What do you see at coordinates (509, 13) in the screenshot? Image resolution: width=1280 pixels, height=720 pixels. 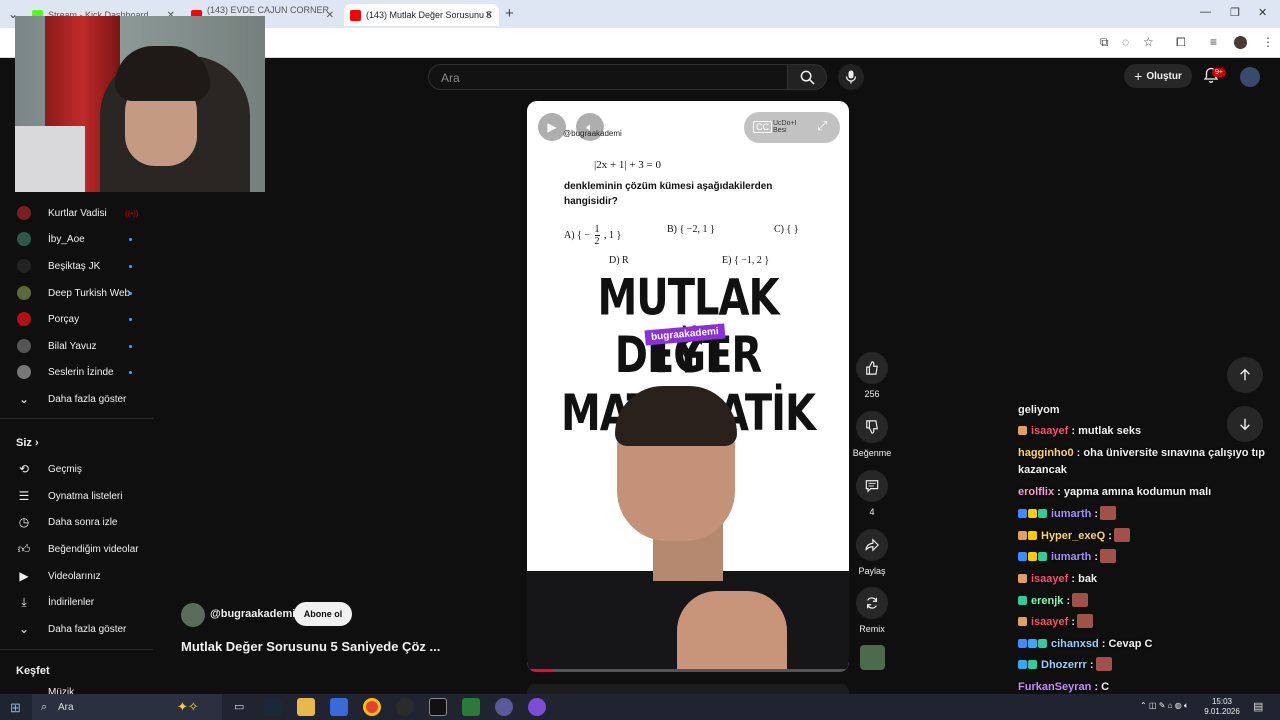 I see `new-tab-button: +` at bounding box center [509, 13].